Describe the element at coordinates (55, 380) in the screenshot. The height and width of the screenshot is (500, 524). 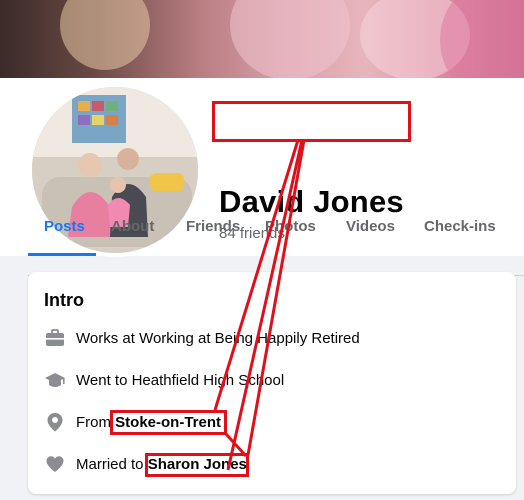
I see `graduation-cap-icon` at that location.